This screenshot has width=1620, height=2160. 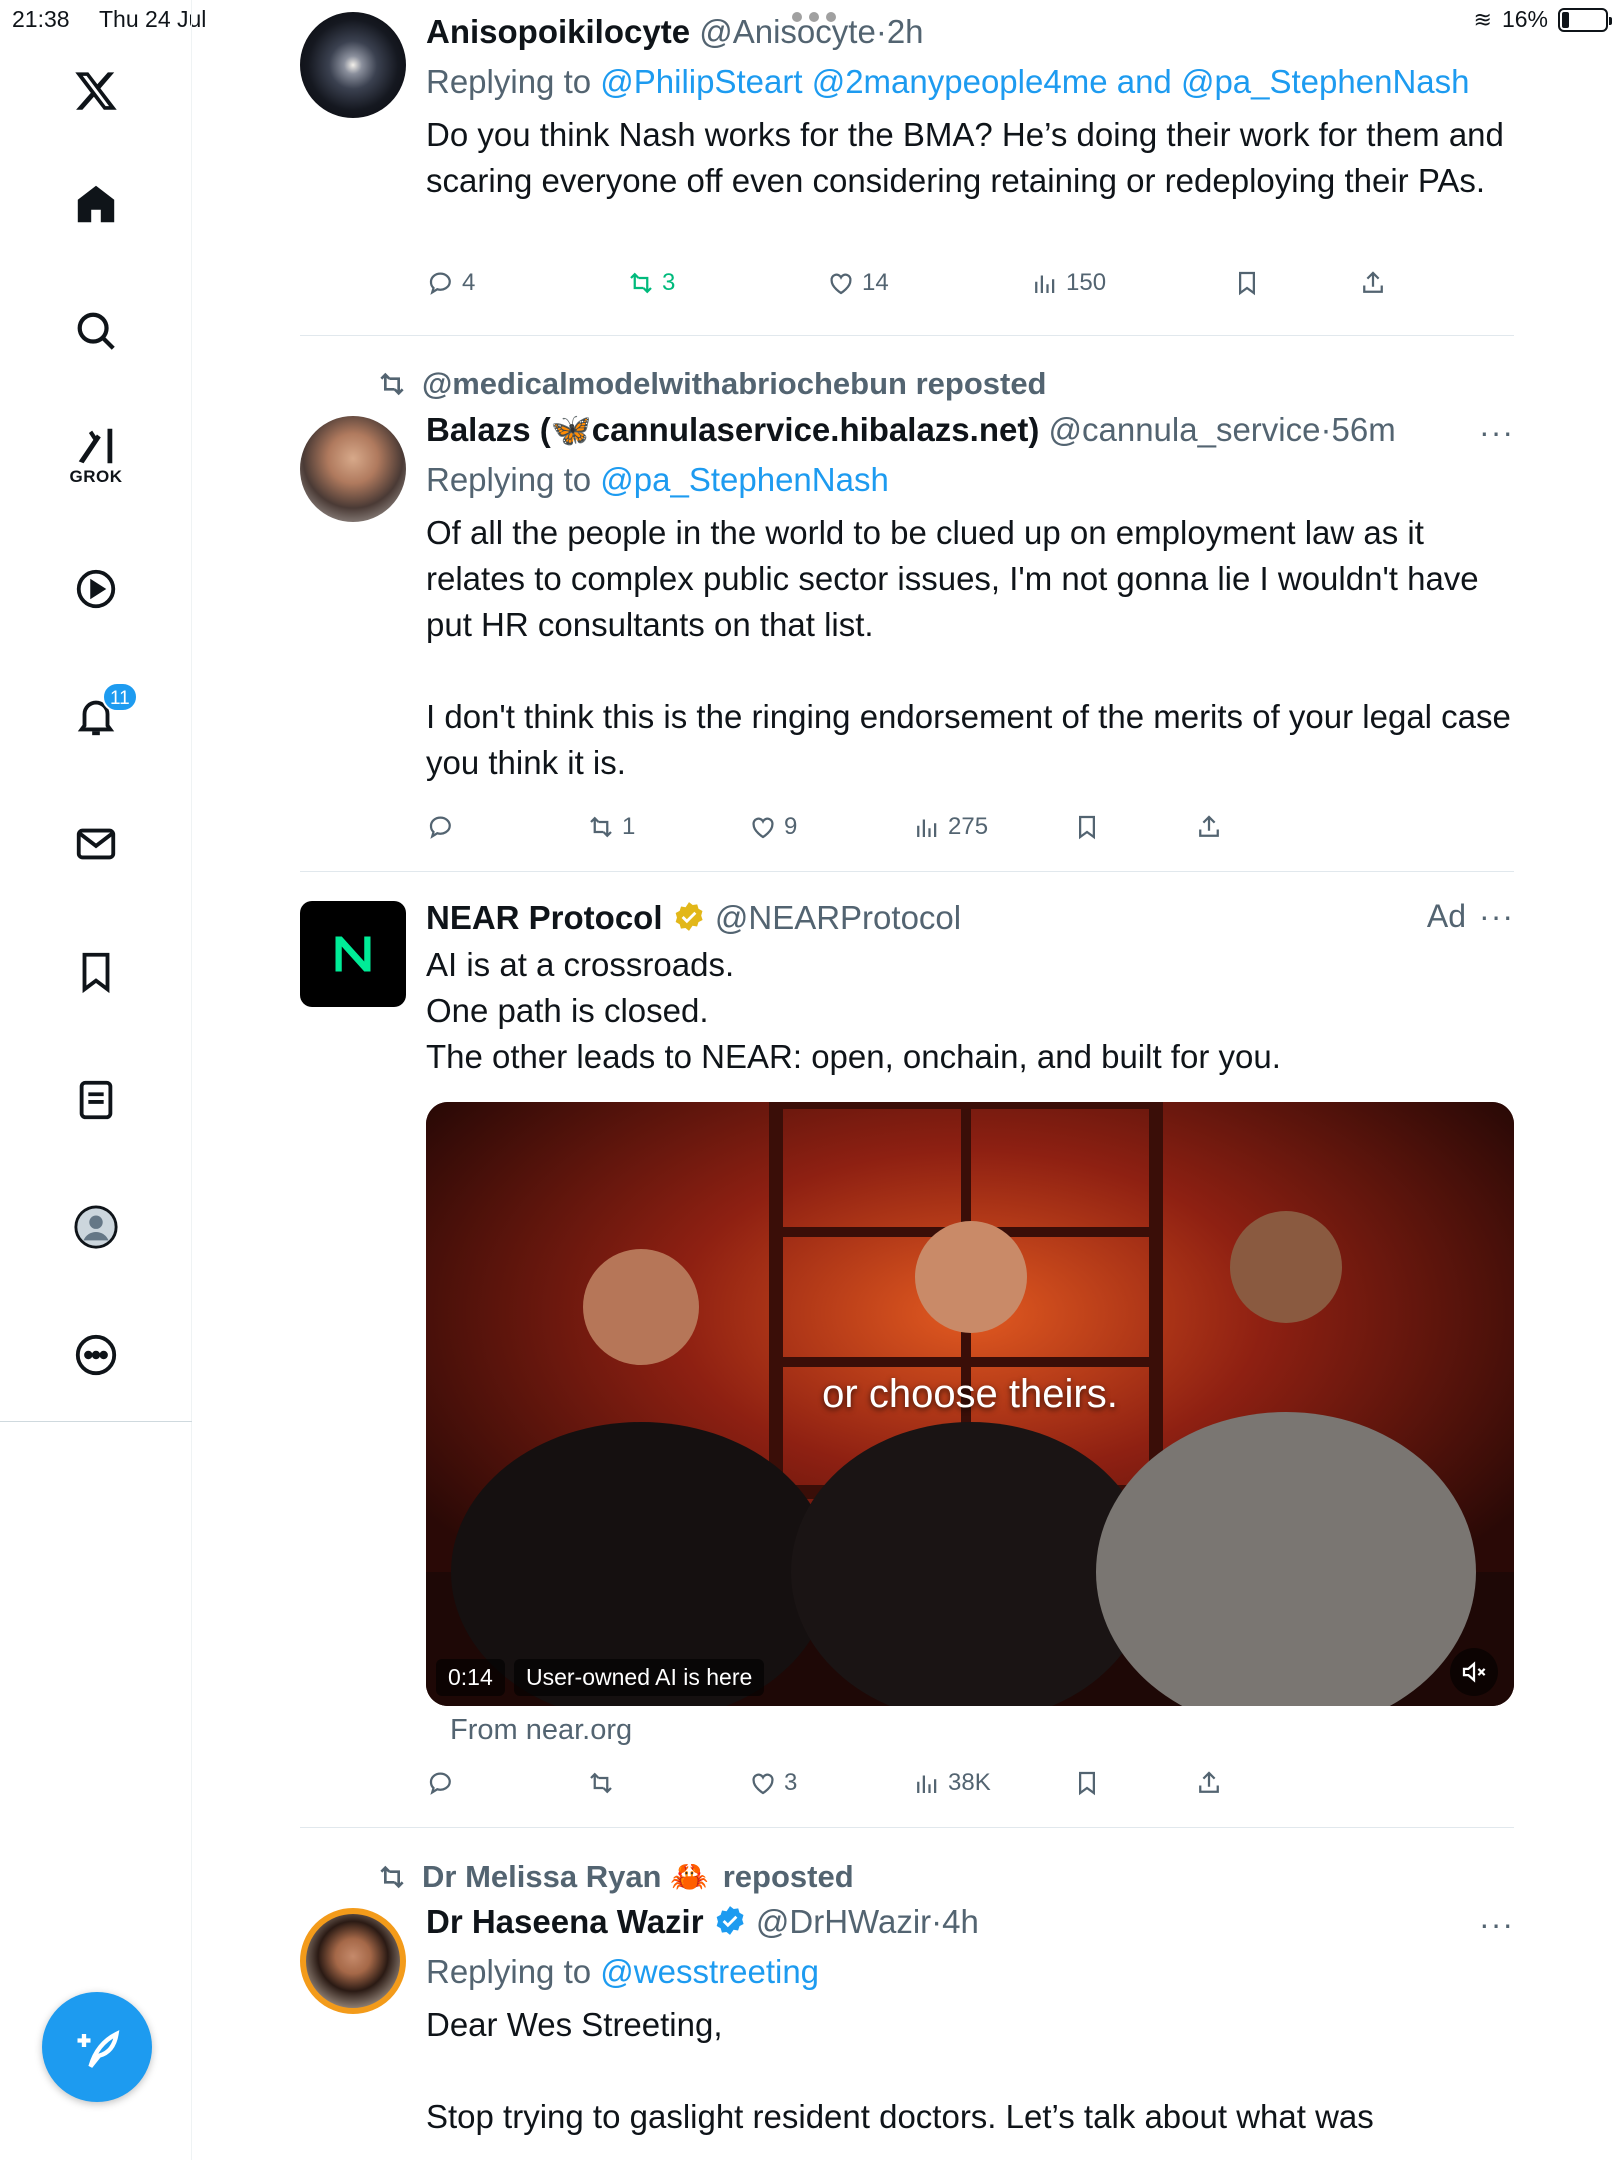 What do you see at coordinates (970, 918) in the screenshot?
I see `tweet-header: NEAR Protocol @NEARProtocol` at bounding box center [970, 918].